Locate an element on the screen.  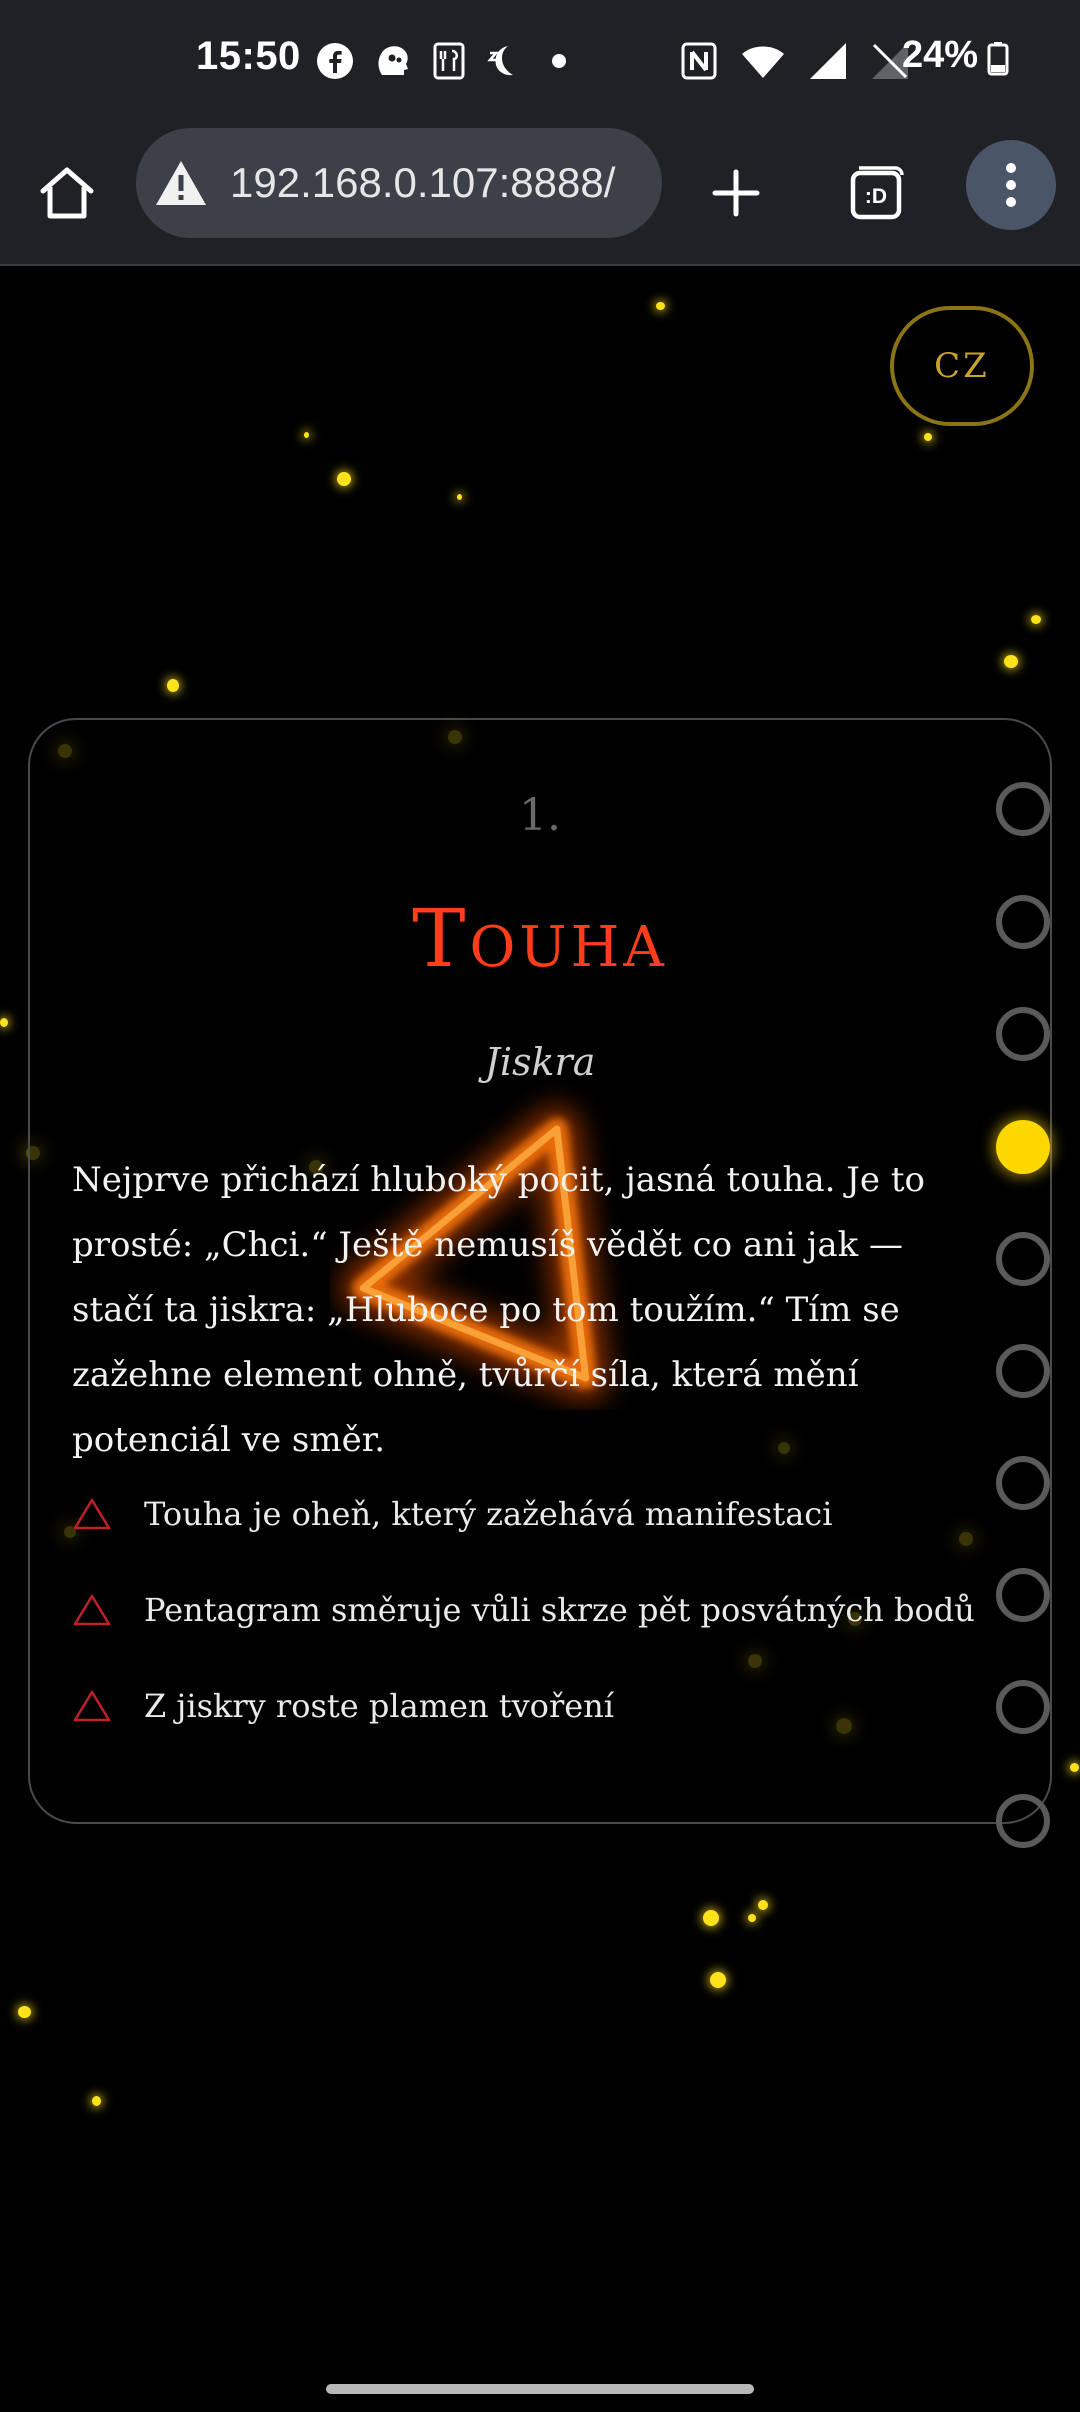
new-tab-button is located at coordinates (736, 193).